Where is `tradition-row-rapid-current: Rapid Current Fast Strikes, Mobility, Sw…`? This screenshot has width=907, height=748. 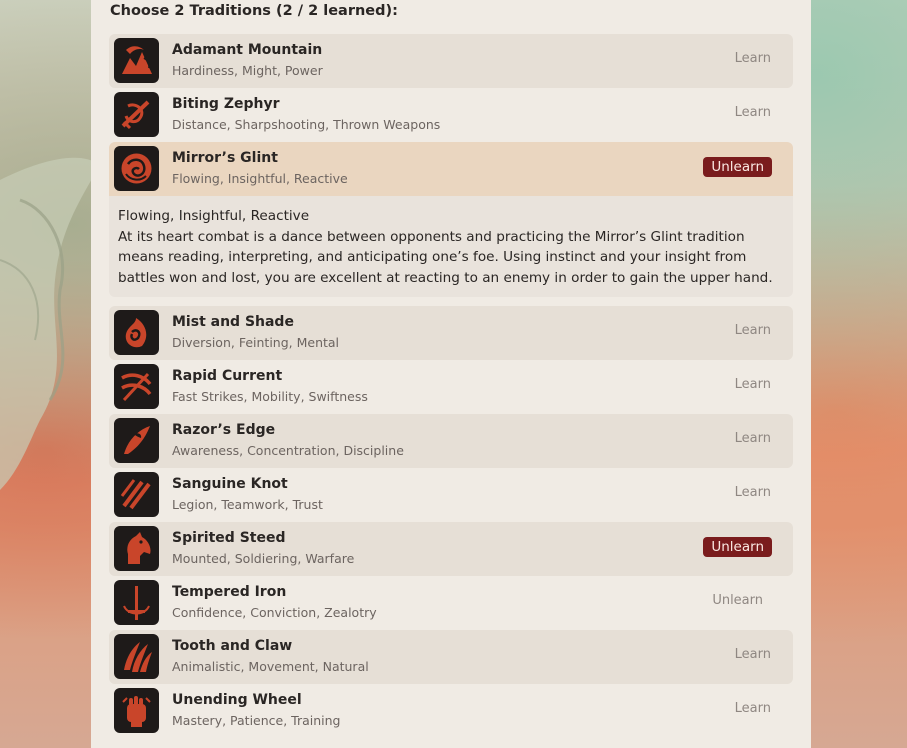 tradition-row-rapid-current: Rapid Current Fast Strikes, Mobility, Sw… is located at coordinates (451, 387).